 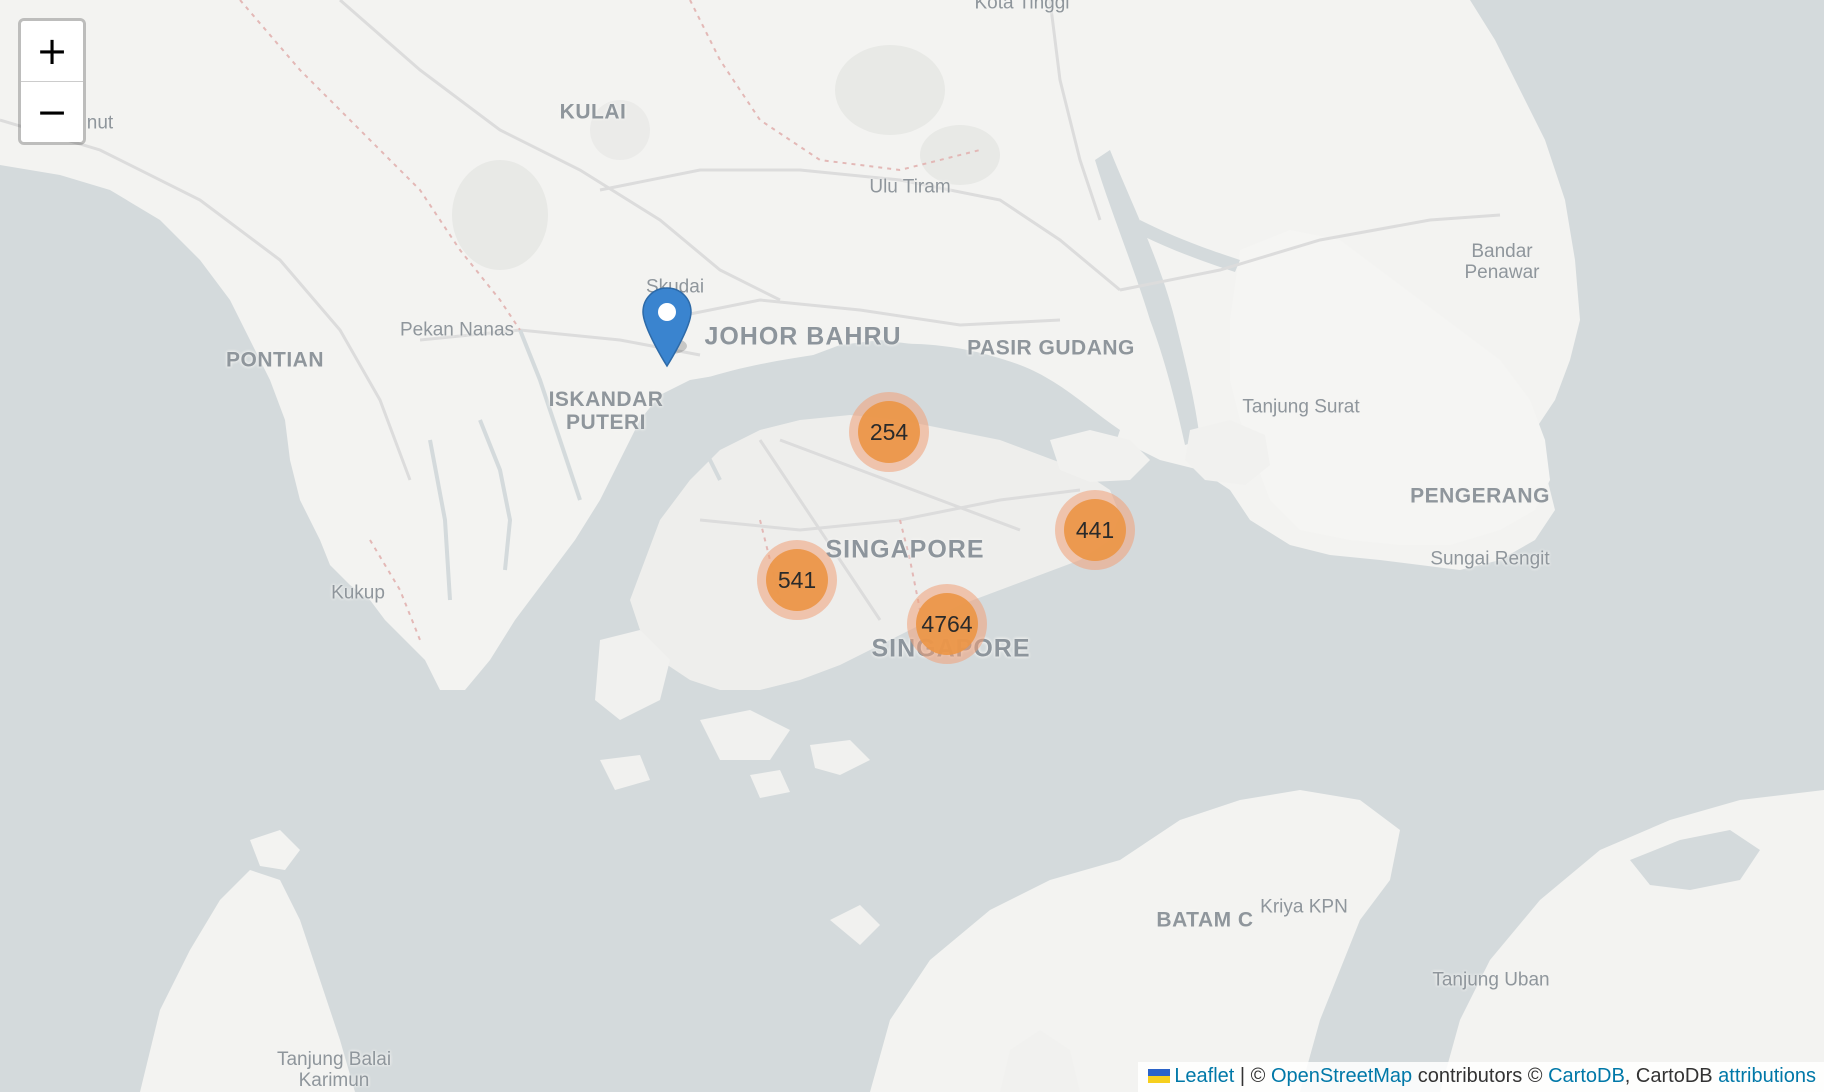 I want to click on openstreetmap-link: OpenStreetMap, so click(x=1341, y=1076).